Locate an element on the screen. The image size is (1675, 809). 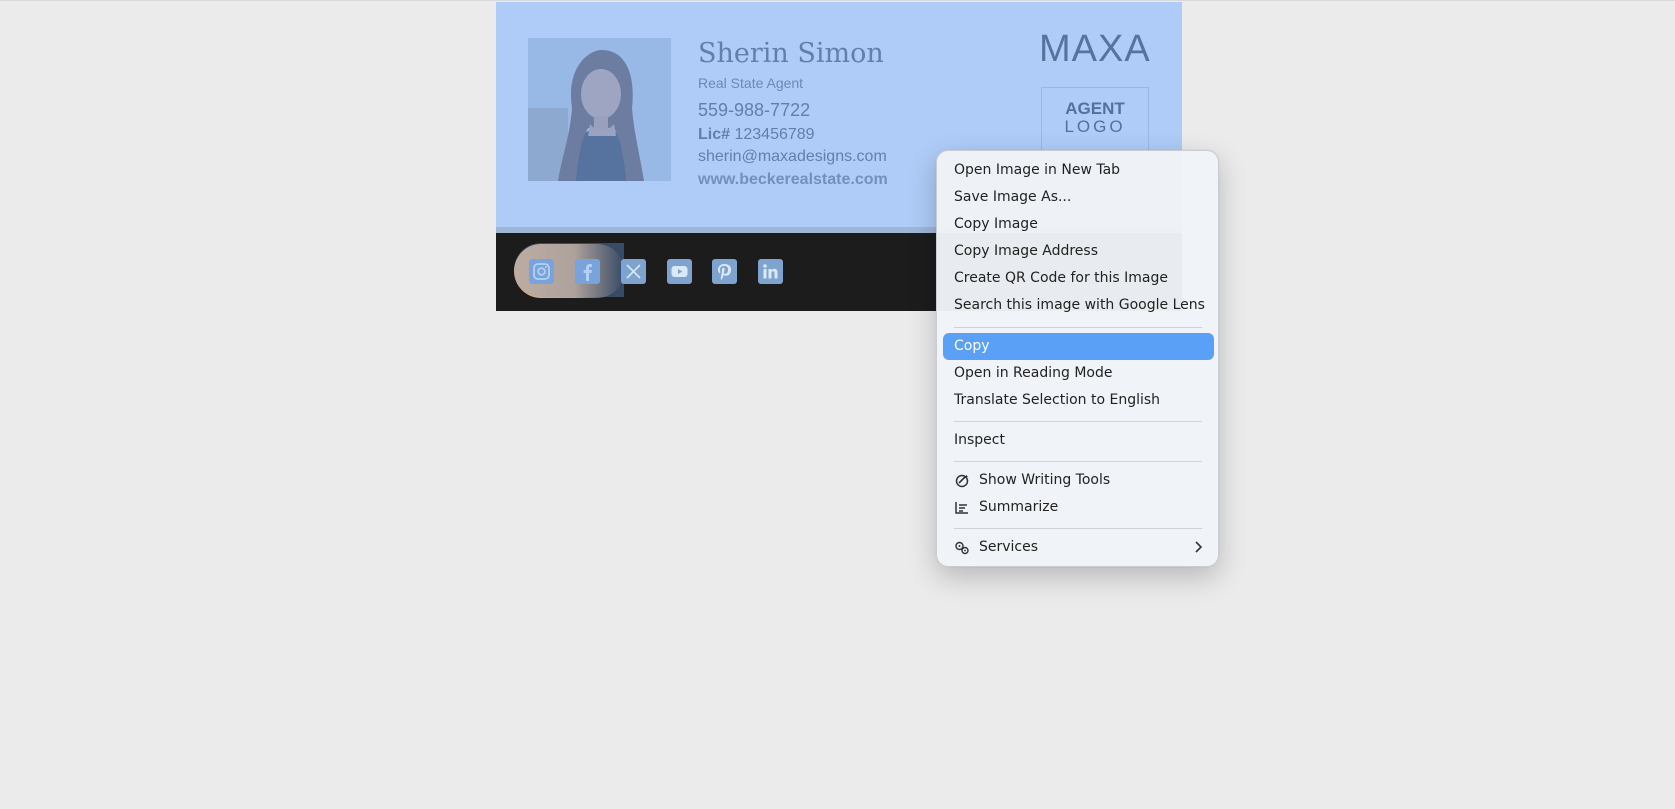
youtube-icon is located at coordinates (679, 271).